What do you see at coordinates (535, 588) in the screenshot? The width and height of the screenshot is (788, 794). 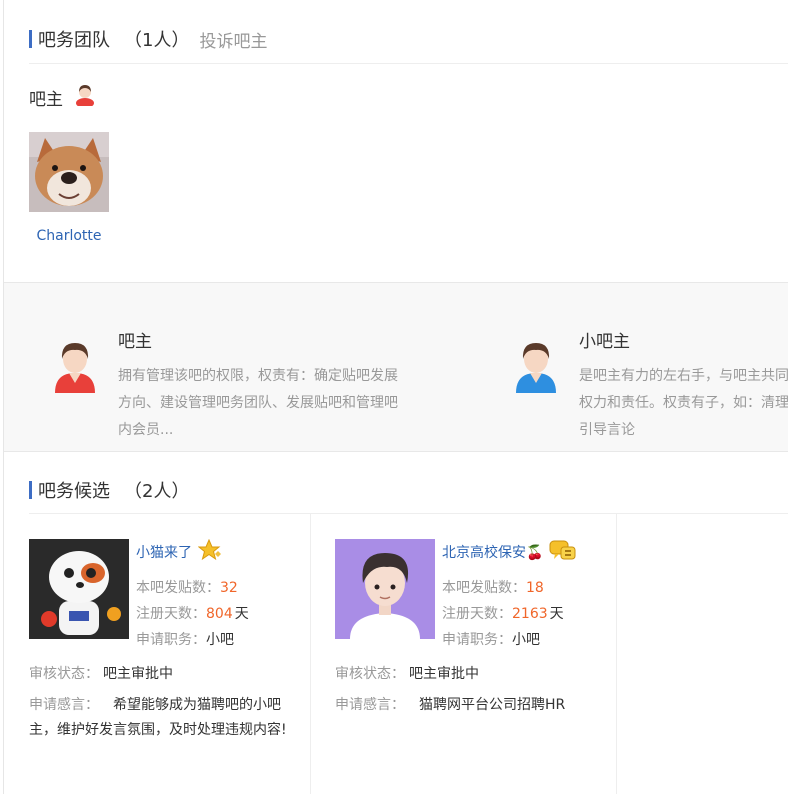 I see `post-count-value: 18` at bounding box center [535, 588].